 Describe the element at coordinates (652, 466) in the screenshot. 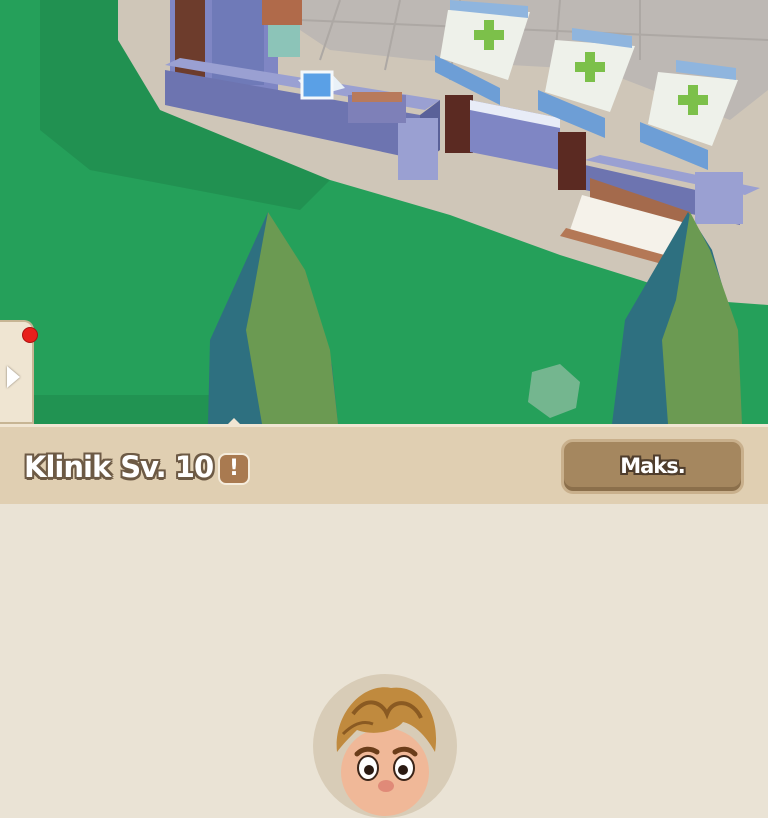

I see `max-button: Maks.` at that location.